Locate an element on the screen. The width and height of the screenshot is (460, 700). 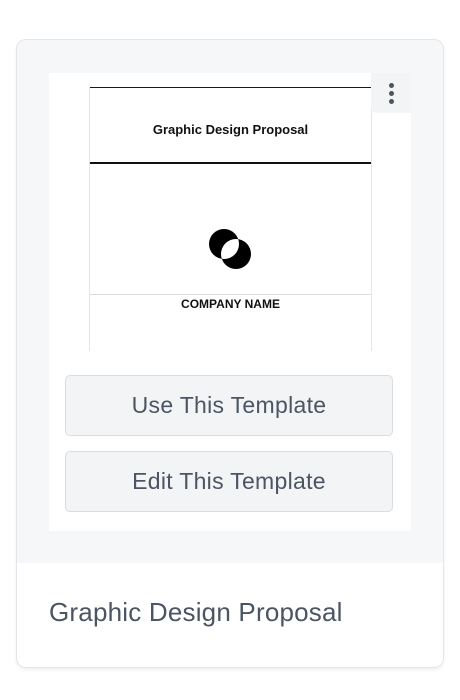
kebab-menu-icon is located at coordinates (391, 93).